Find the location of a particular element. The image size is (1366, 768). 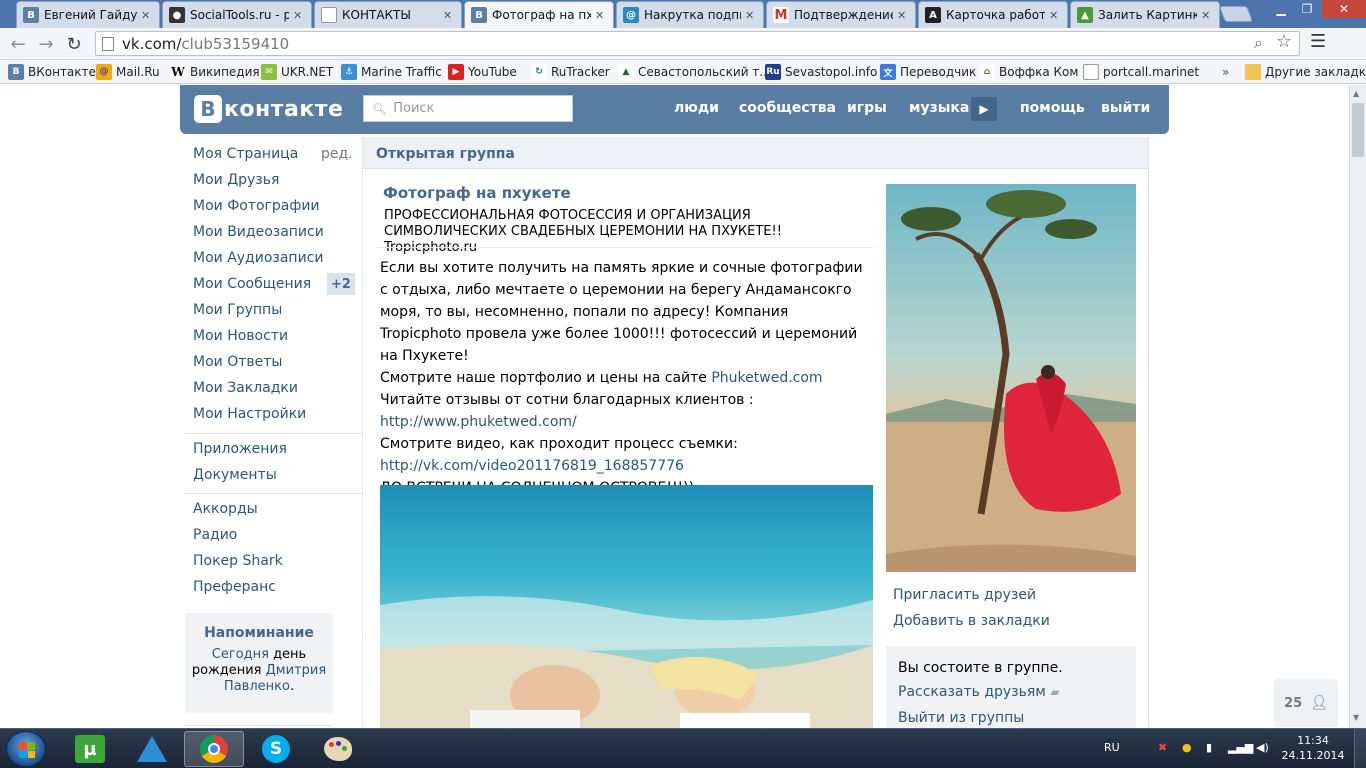

chrome-menu-icon: ☰ is located at coordinates (1318, 41).